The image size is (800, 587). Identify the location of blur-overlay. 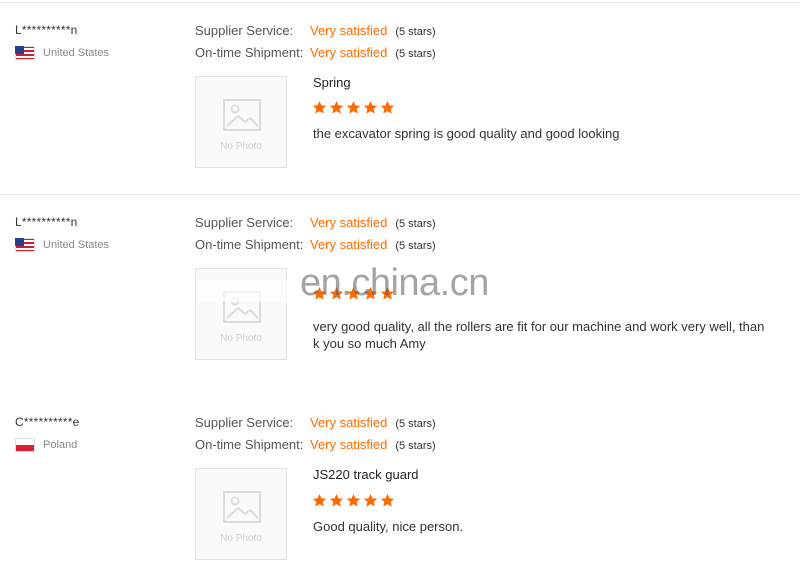
(242, 291).